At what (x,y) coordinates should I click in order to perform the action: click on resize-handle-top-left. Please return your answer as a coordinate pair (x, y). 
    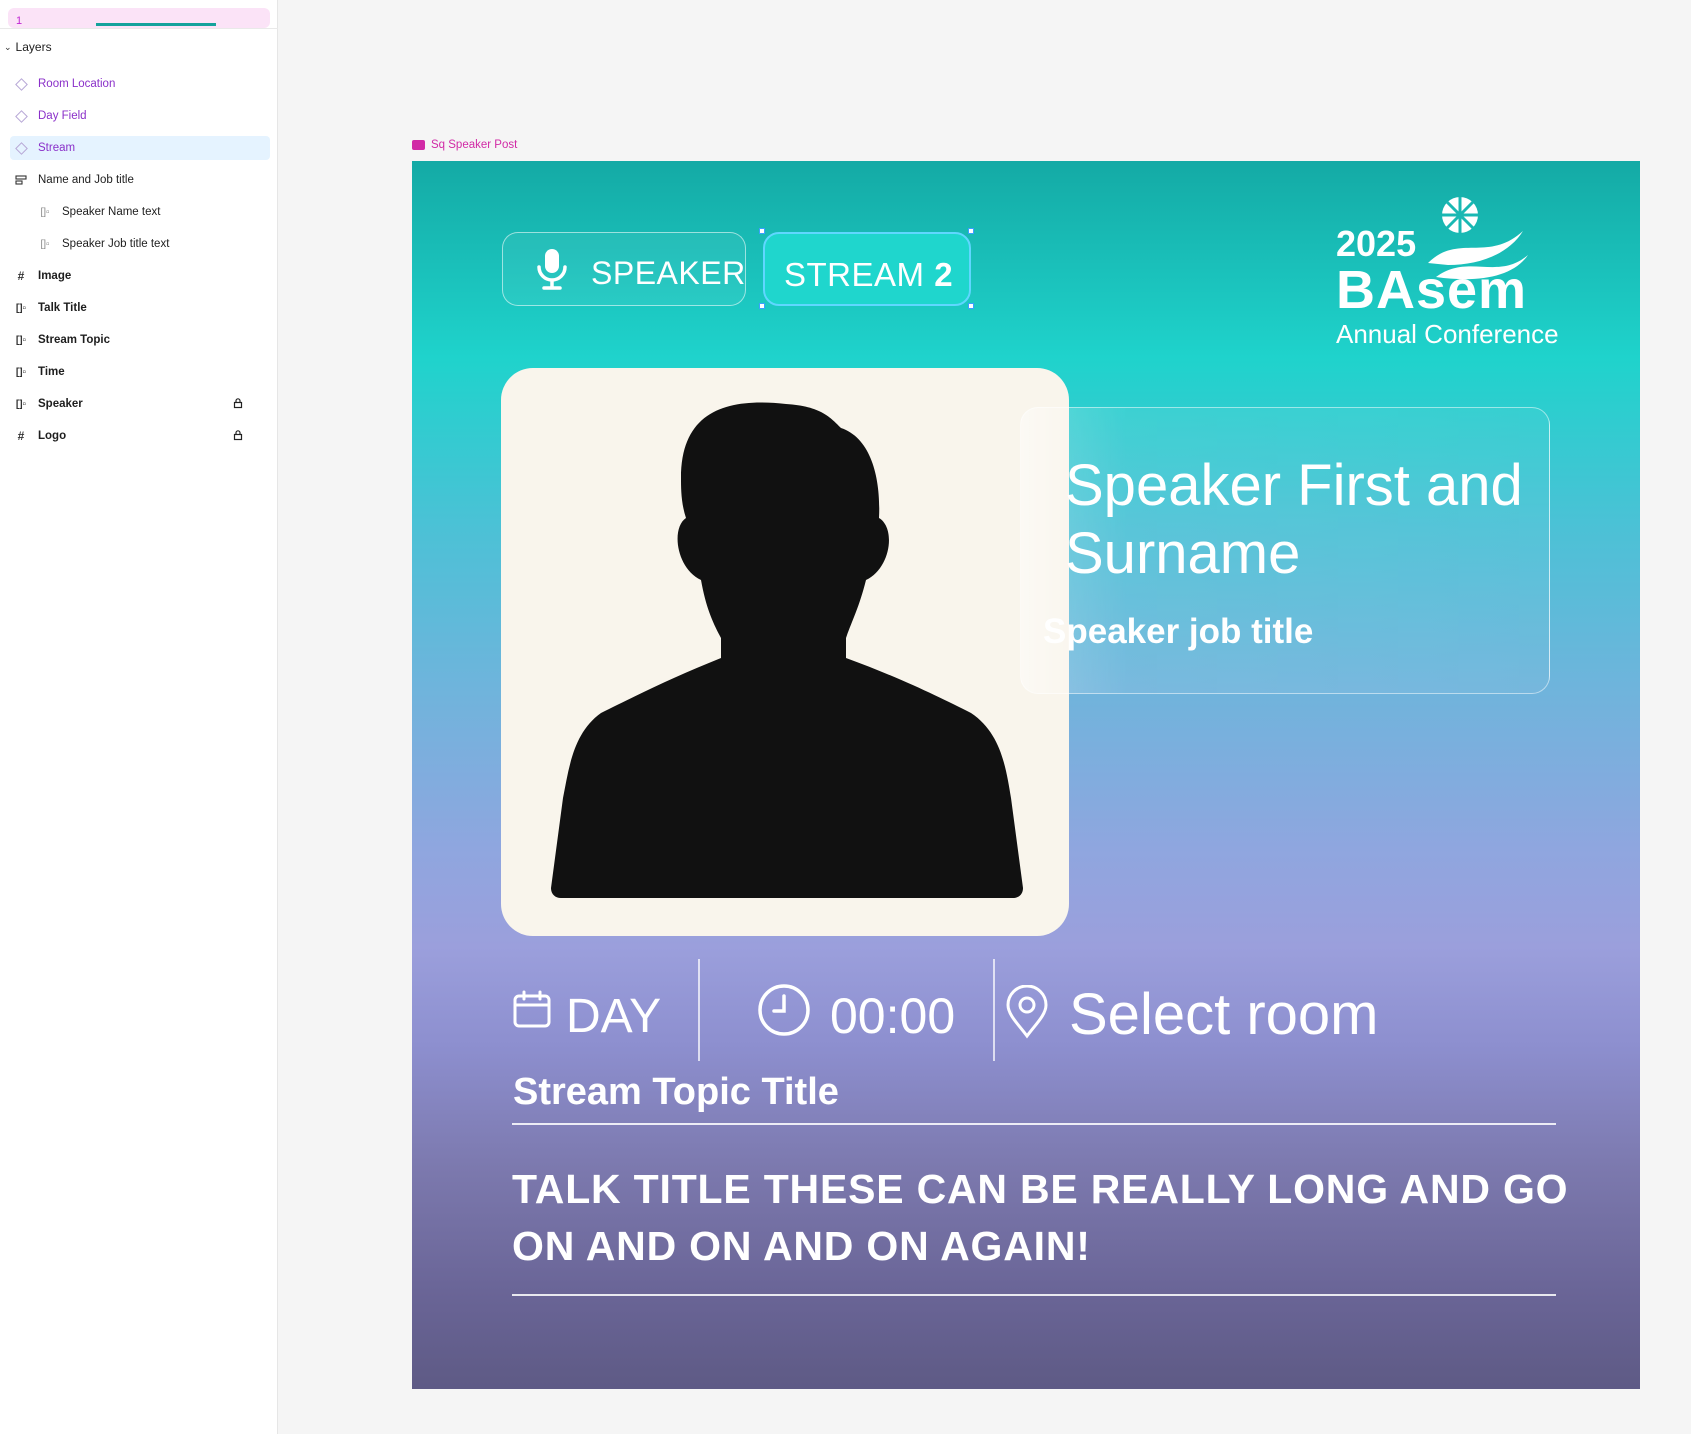
    Looking at the image, I should click on (762, 231).